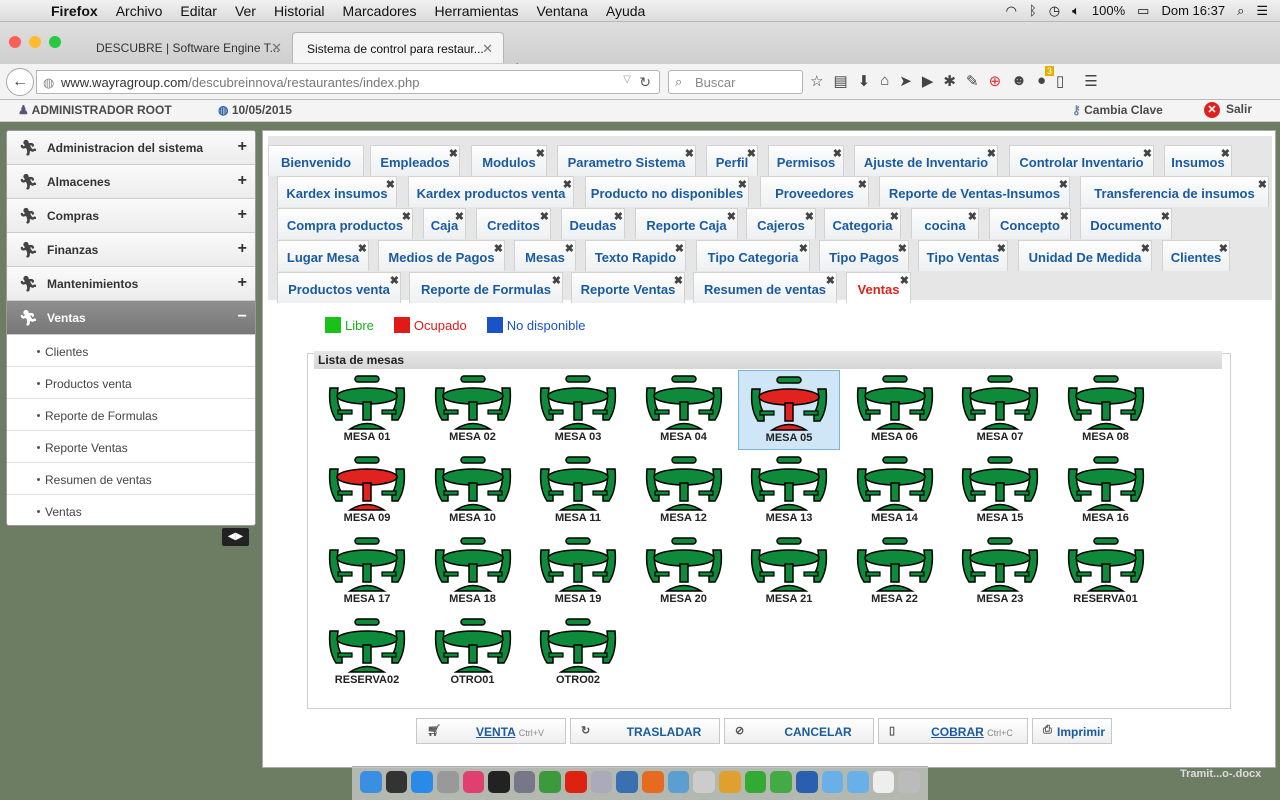  I want to click on word-icon, so click(806, 782).